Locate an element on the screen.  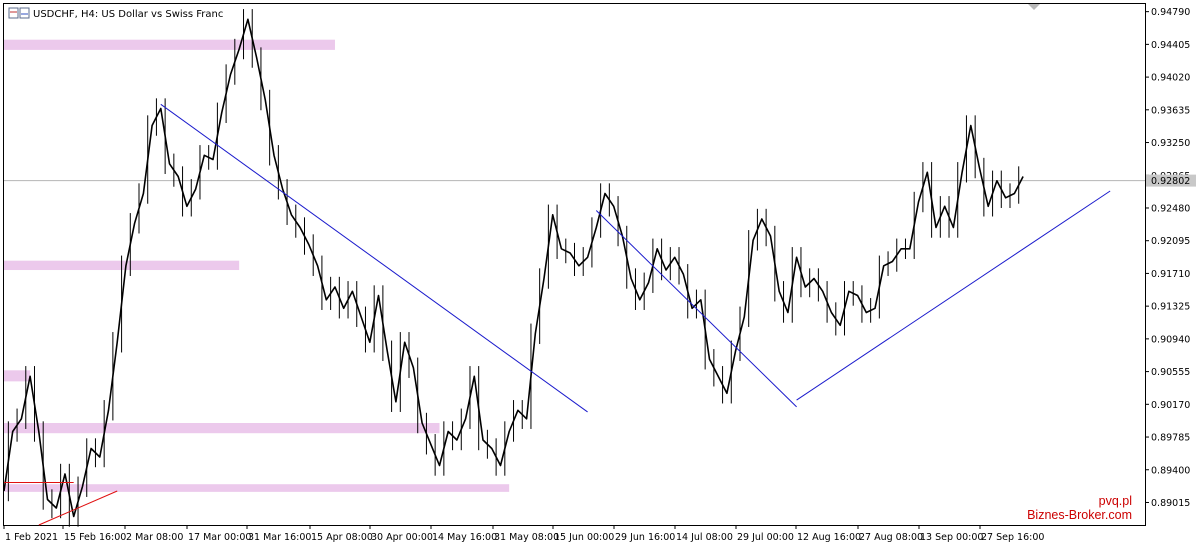
y-tick-label-10: 0.90940 is located at coordinates (1170, 339).